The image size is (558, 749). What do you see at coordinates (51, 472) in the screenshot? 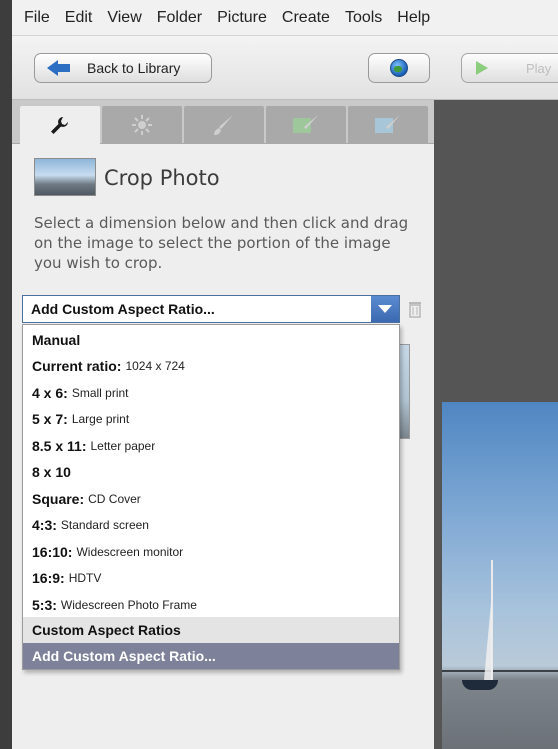
I see `option-label: 8 x 10` at bounding box center [51, 472].